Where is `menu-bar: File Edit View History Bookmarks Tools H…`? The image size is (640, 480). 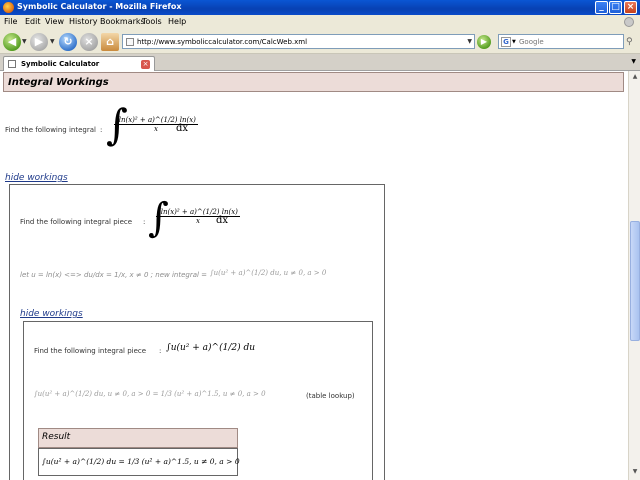
menu-bar: File Edit View History Bookmarks Tools H… is located at coordinates (320, 22).